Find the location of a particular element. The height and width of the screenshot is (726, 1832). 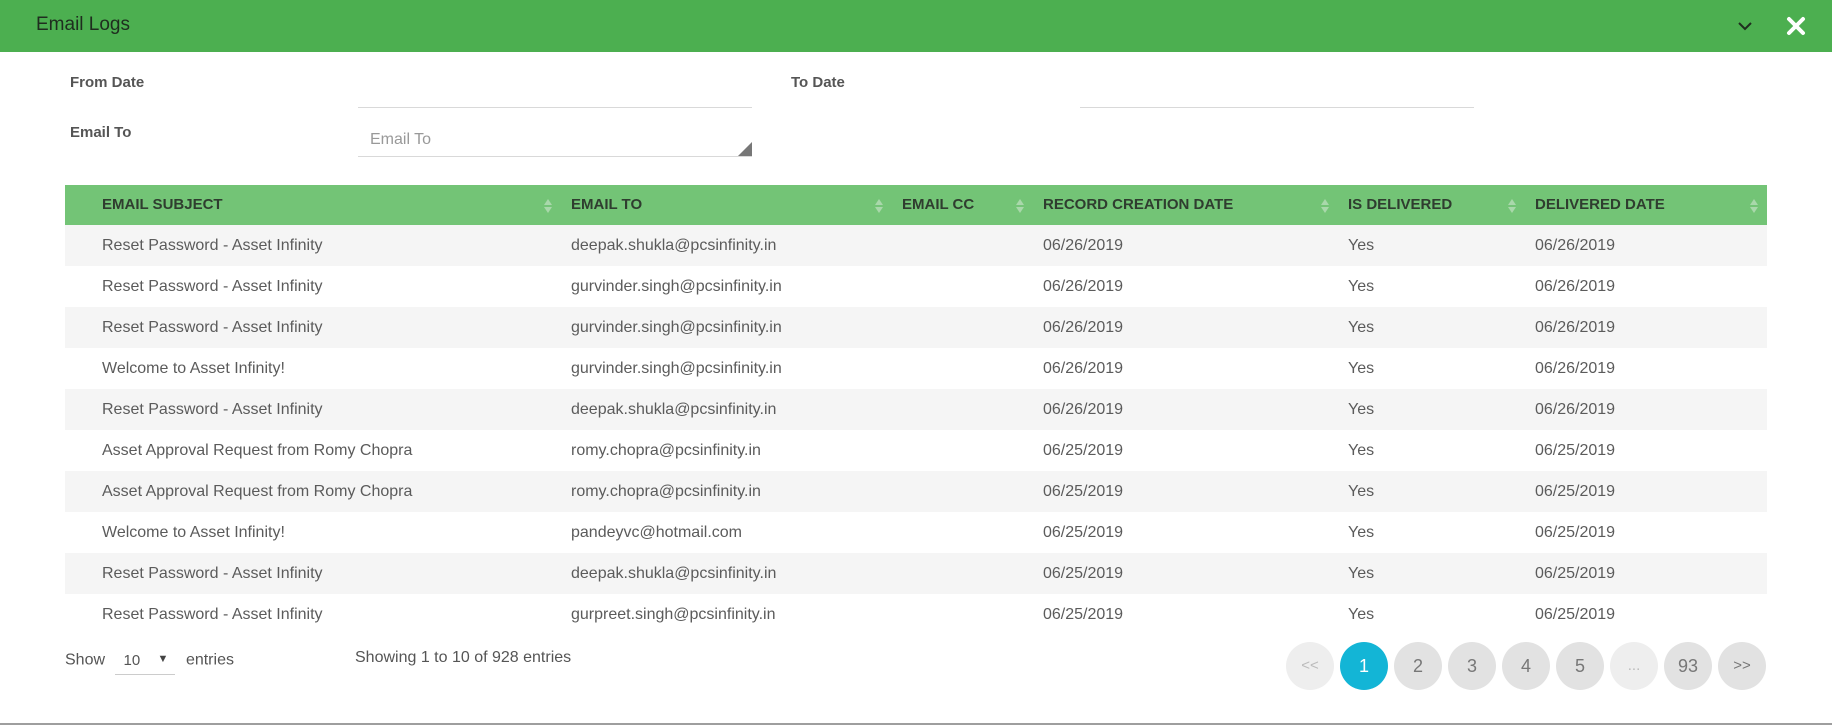

page-button-last: 93 is located at coordinates (1688, 666).